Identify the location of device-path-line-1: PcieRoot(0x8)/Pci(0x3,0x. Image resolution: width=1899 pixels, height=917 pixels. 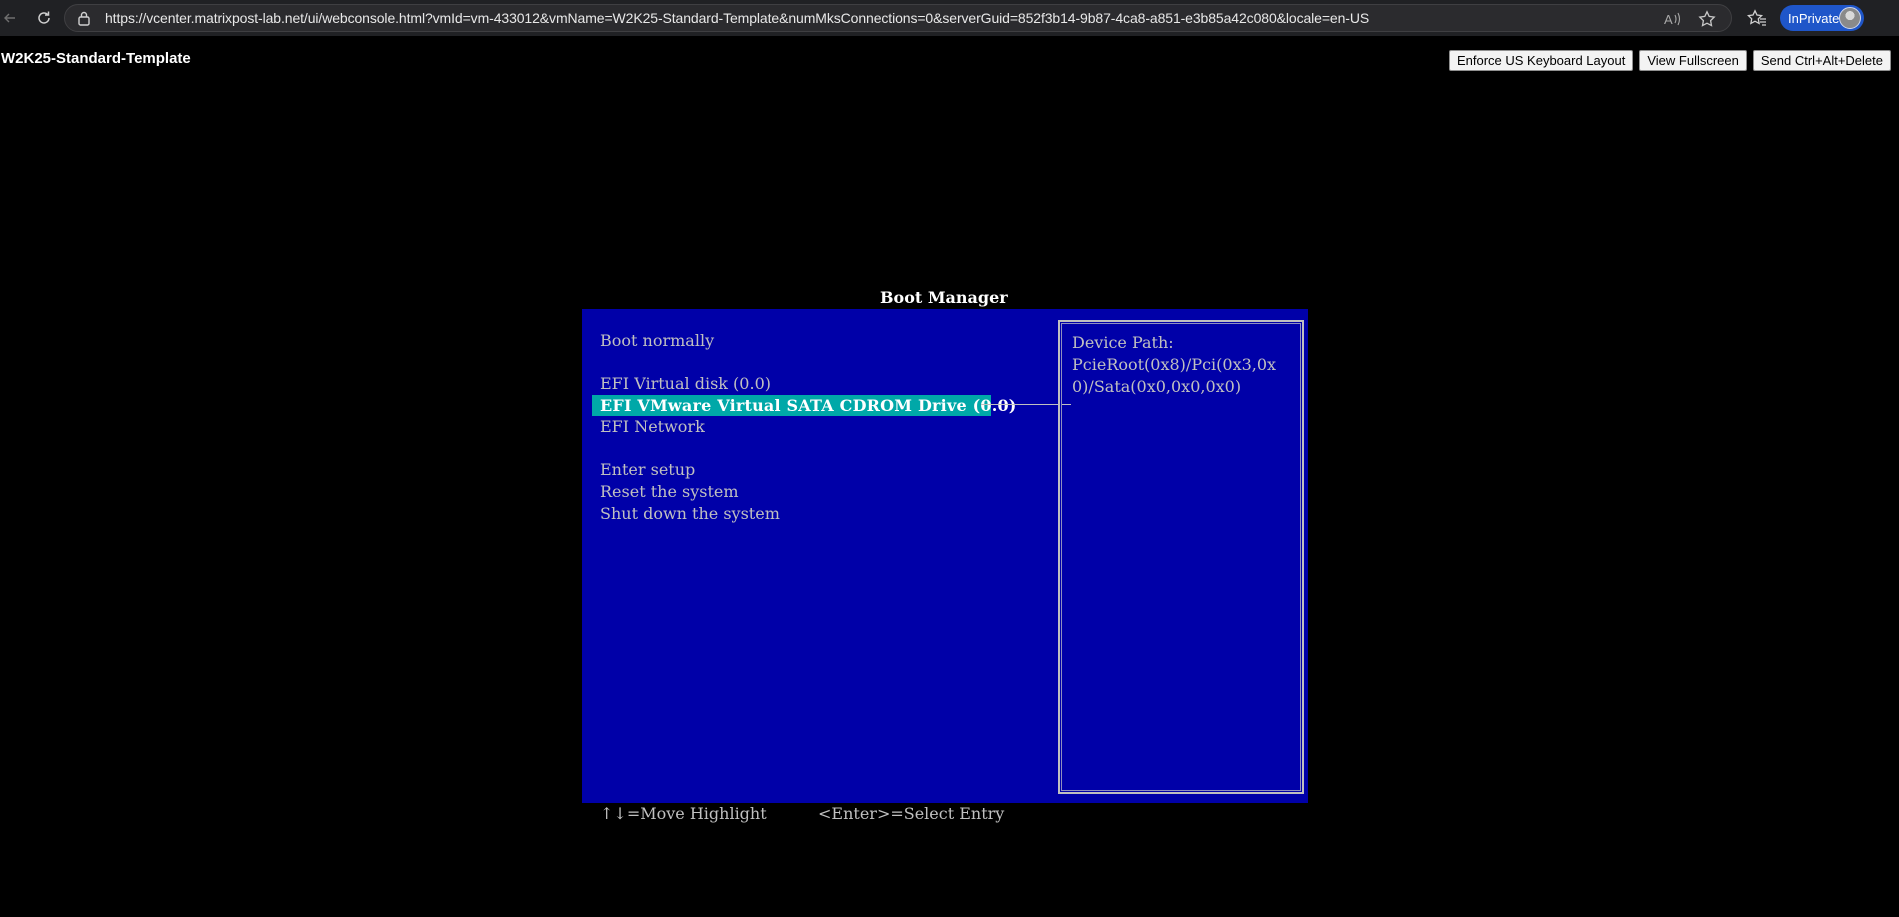
(1174, 364).